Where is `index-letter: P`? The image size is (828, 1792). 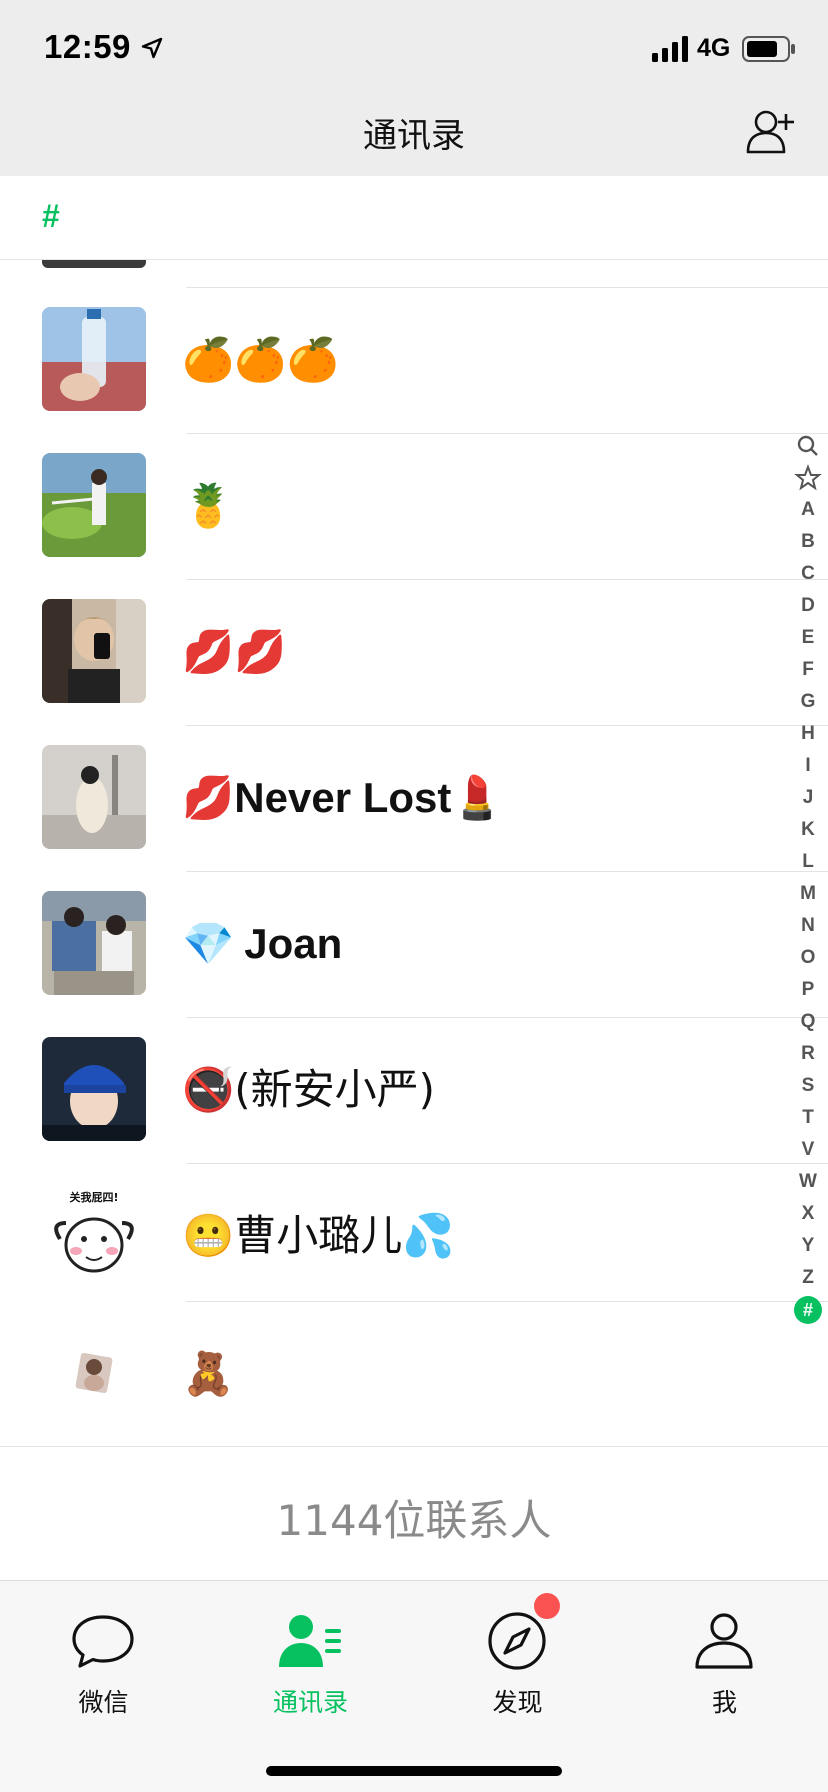 index-letter: P is located at coordinates (808, 990).